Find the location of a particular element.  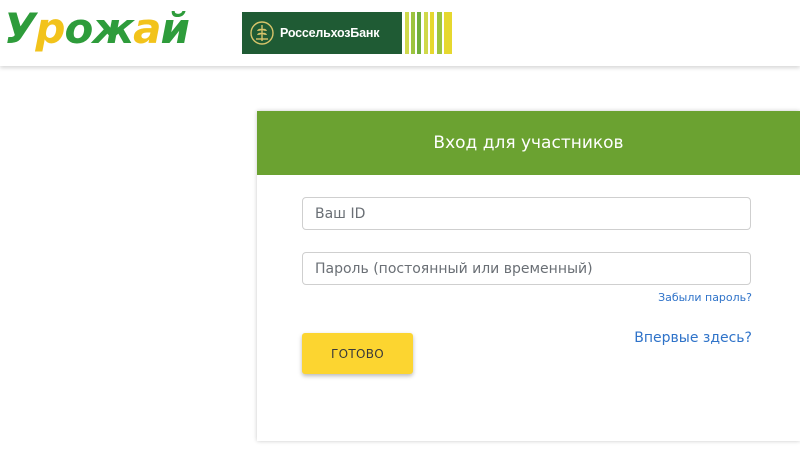

logo-letter: й is located at coordinates (174, 28).